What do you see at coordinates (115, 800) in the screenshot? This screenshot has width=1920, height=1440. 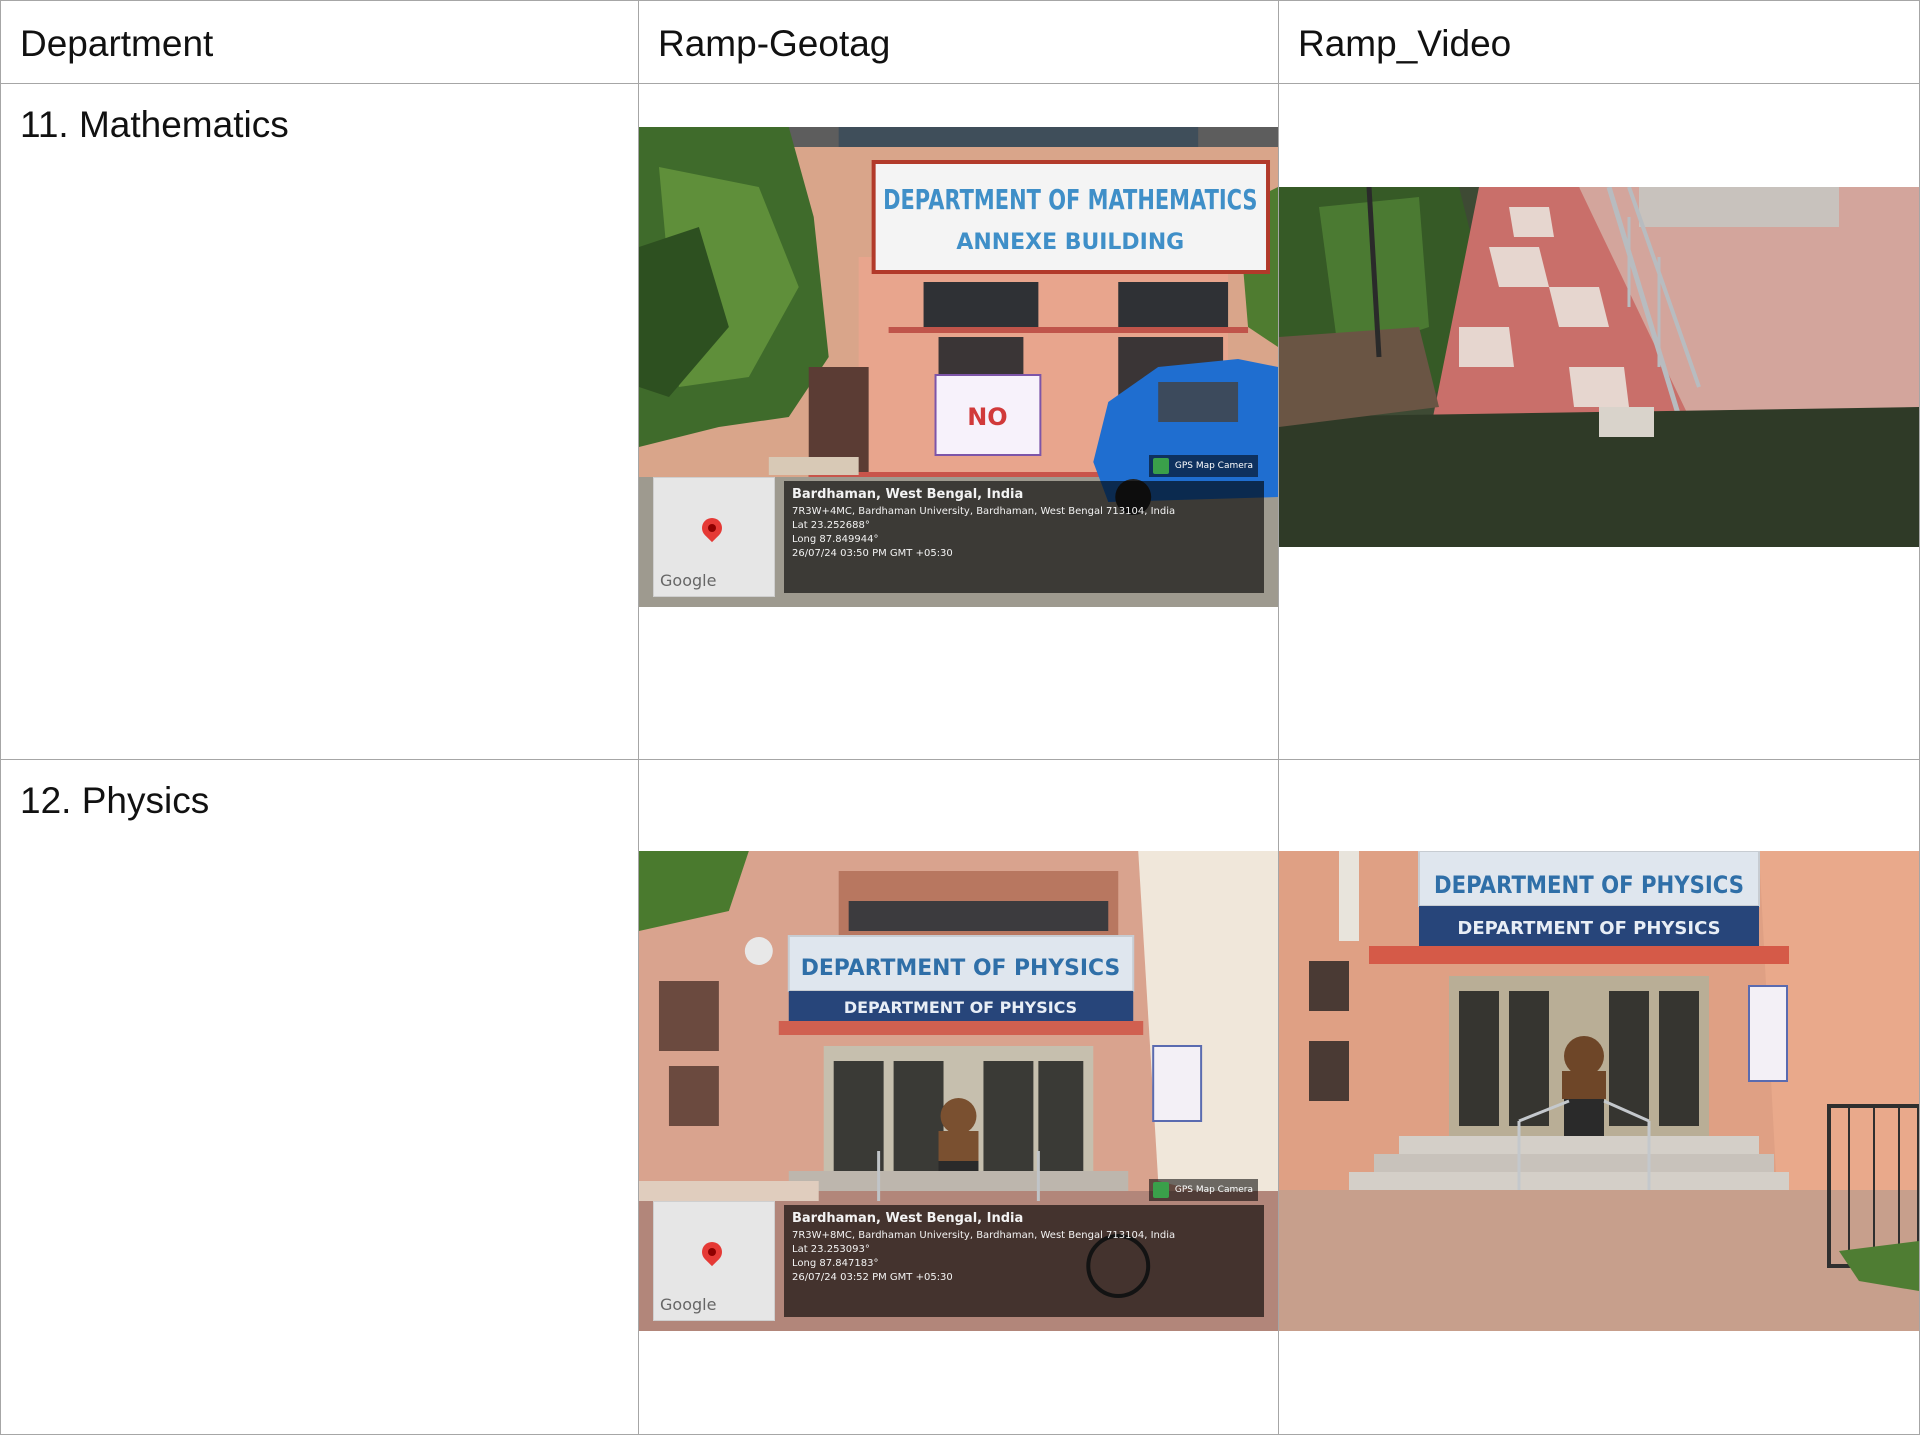 I see `department-name: 12. Physics` at bounding box center [115, 800].